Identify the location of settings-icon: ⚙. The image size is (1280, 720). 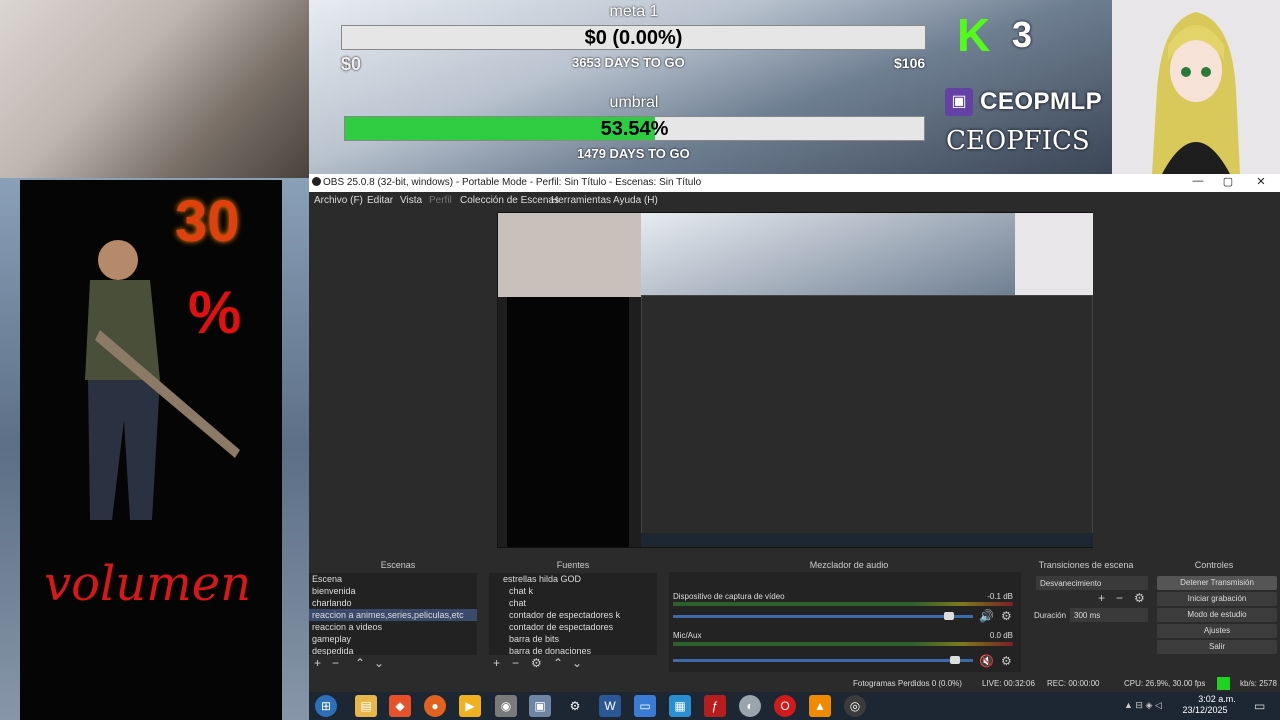
(575, 706).